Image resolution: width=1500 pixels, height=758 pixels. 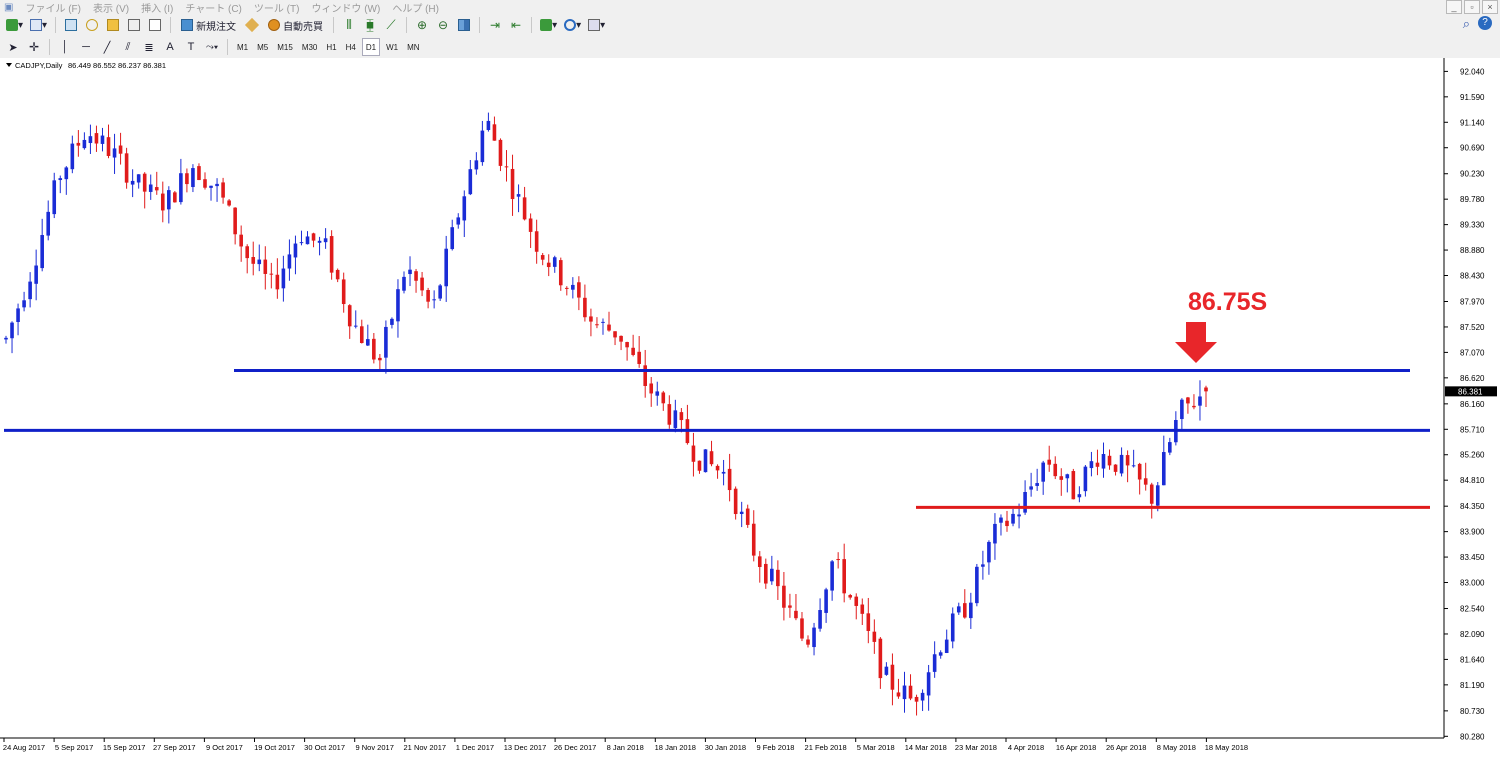 What do you see at coordinates (262, 47) in the screenshot?
I see `timeframe-m5: M5` at bounding box center [262, 47].